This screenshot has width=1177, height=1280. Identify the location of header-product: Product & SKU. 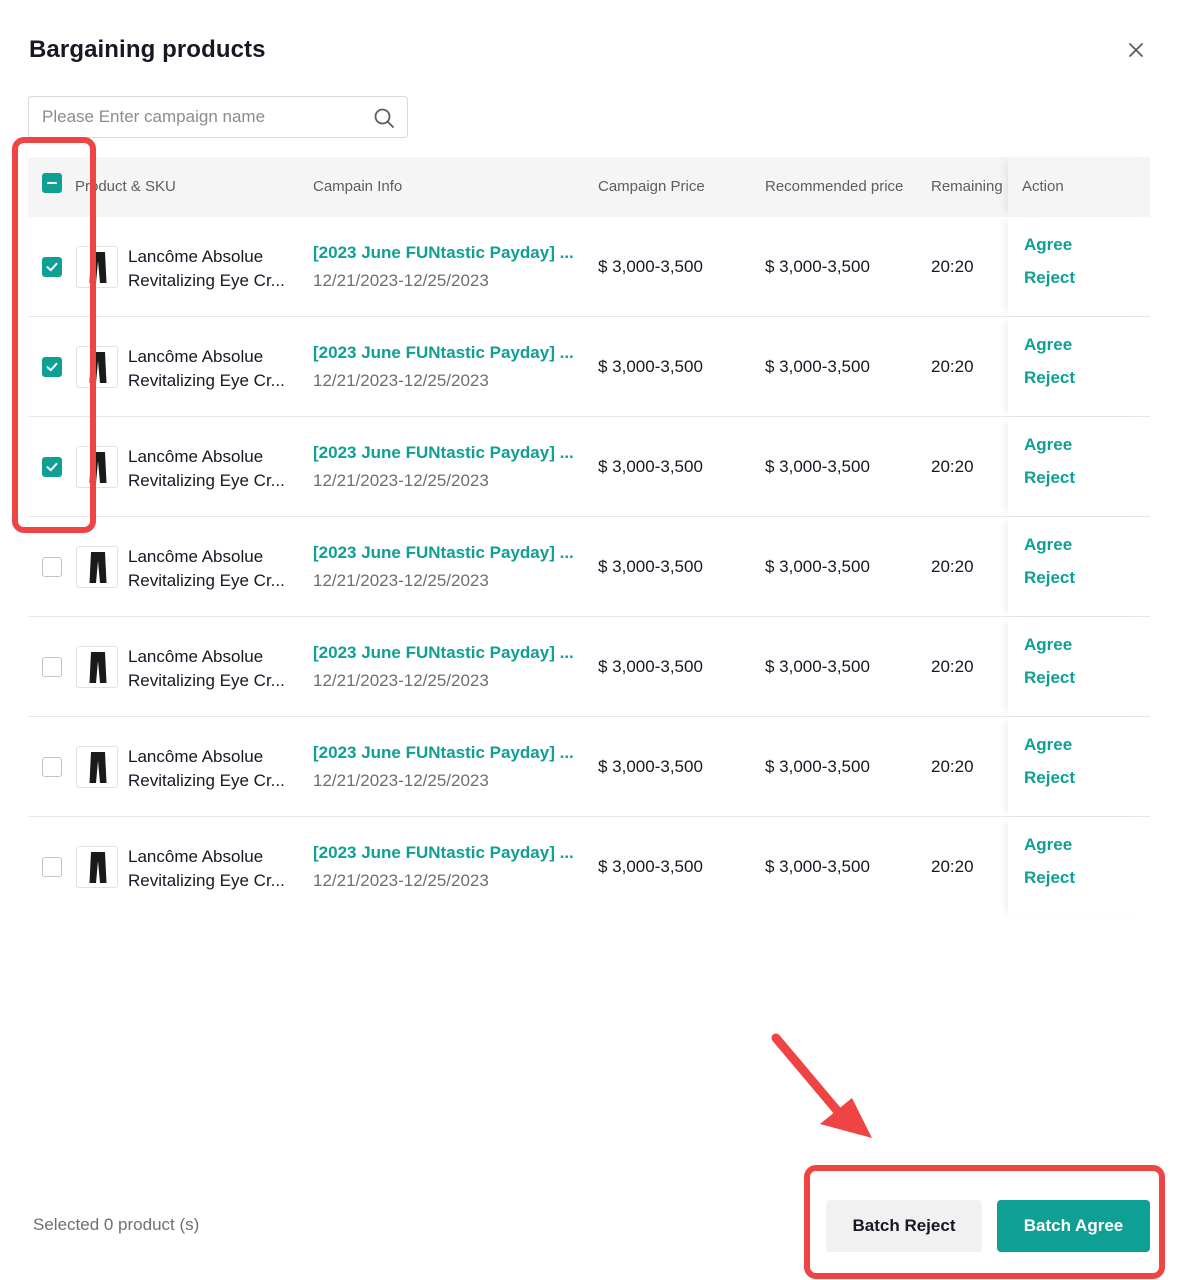
(125, 186).